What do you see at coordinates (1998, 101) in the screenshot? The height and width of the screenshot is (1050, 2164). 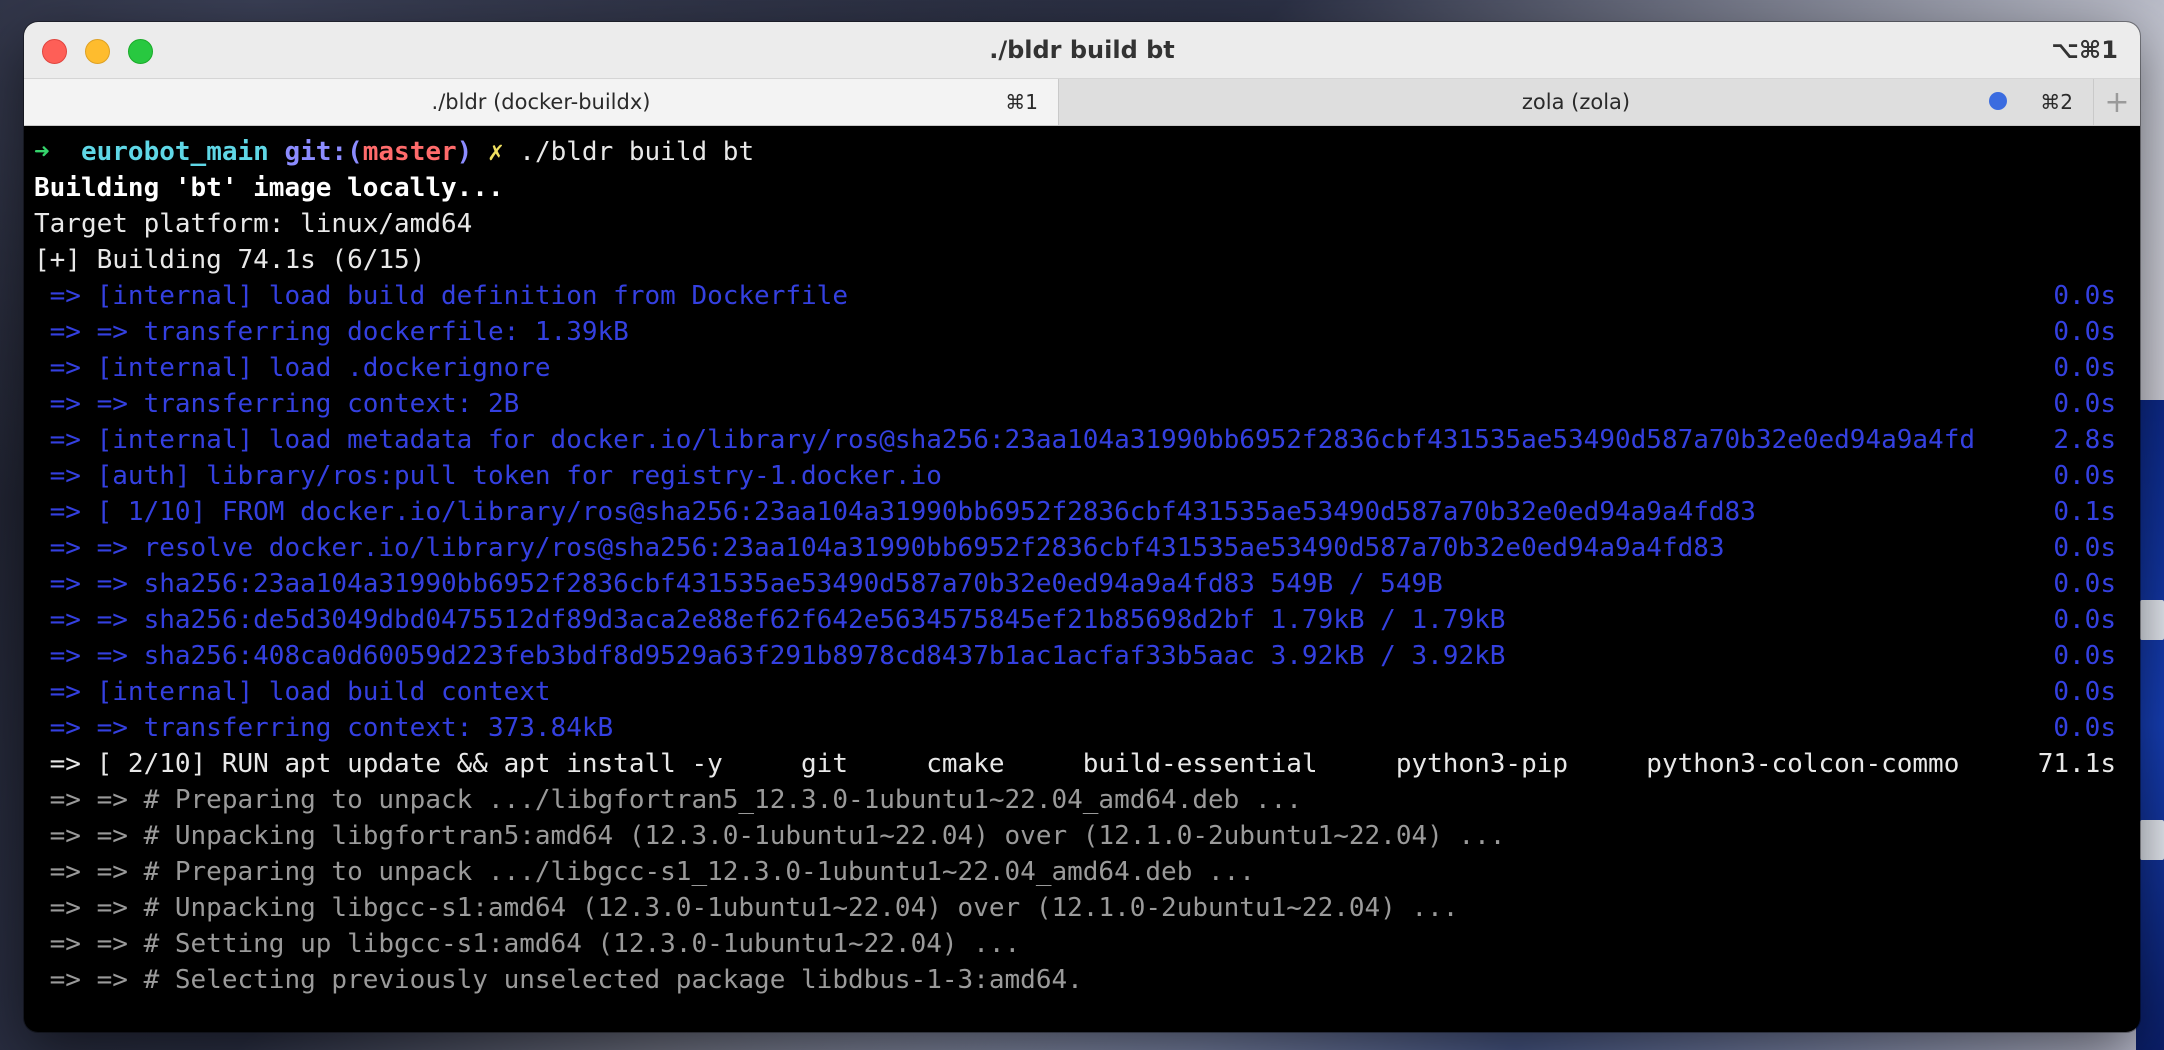 I see `activity-dot-icon` at bounding box center [1998, 101].